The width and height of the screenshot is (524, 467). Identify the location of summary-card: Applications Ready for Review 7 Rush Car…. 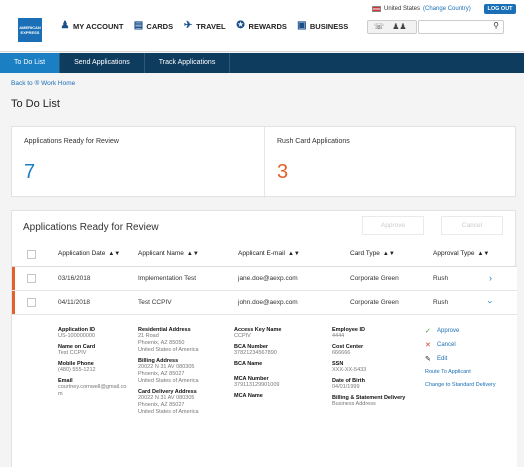
(263, 162).